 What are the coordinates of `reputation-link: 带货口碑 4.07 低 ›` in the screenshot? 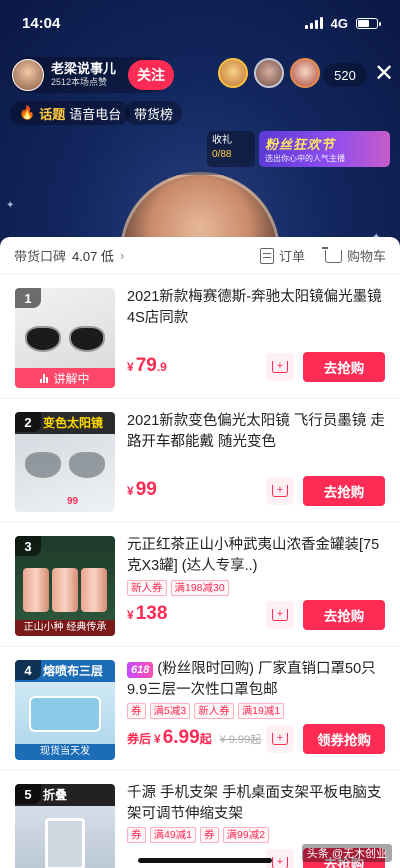 It's located at (127, 255).